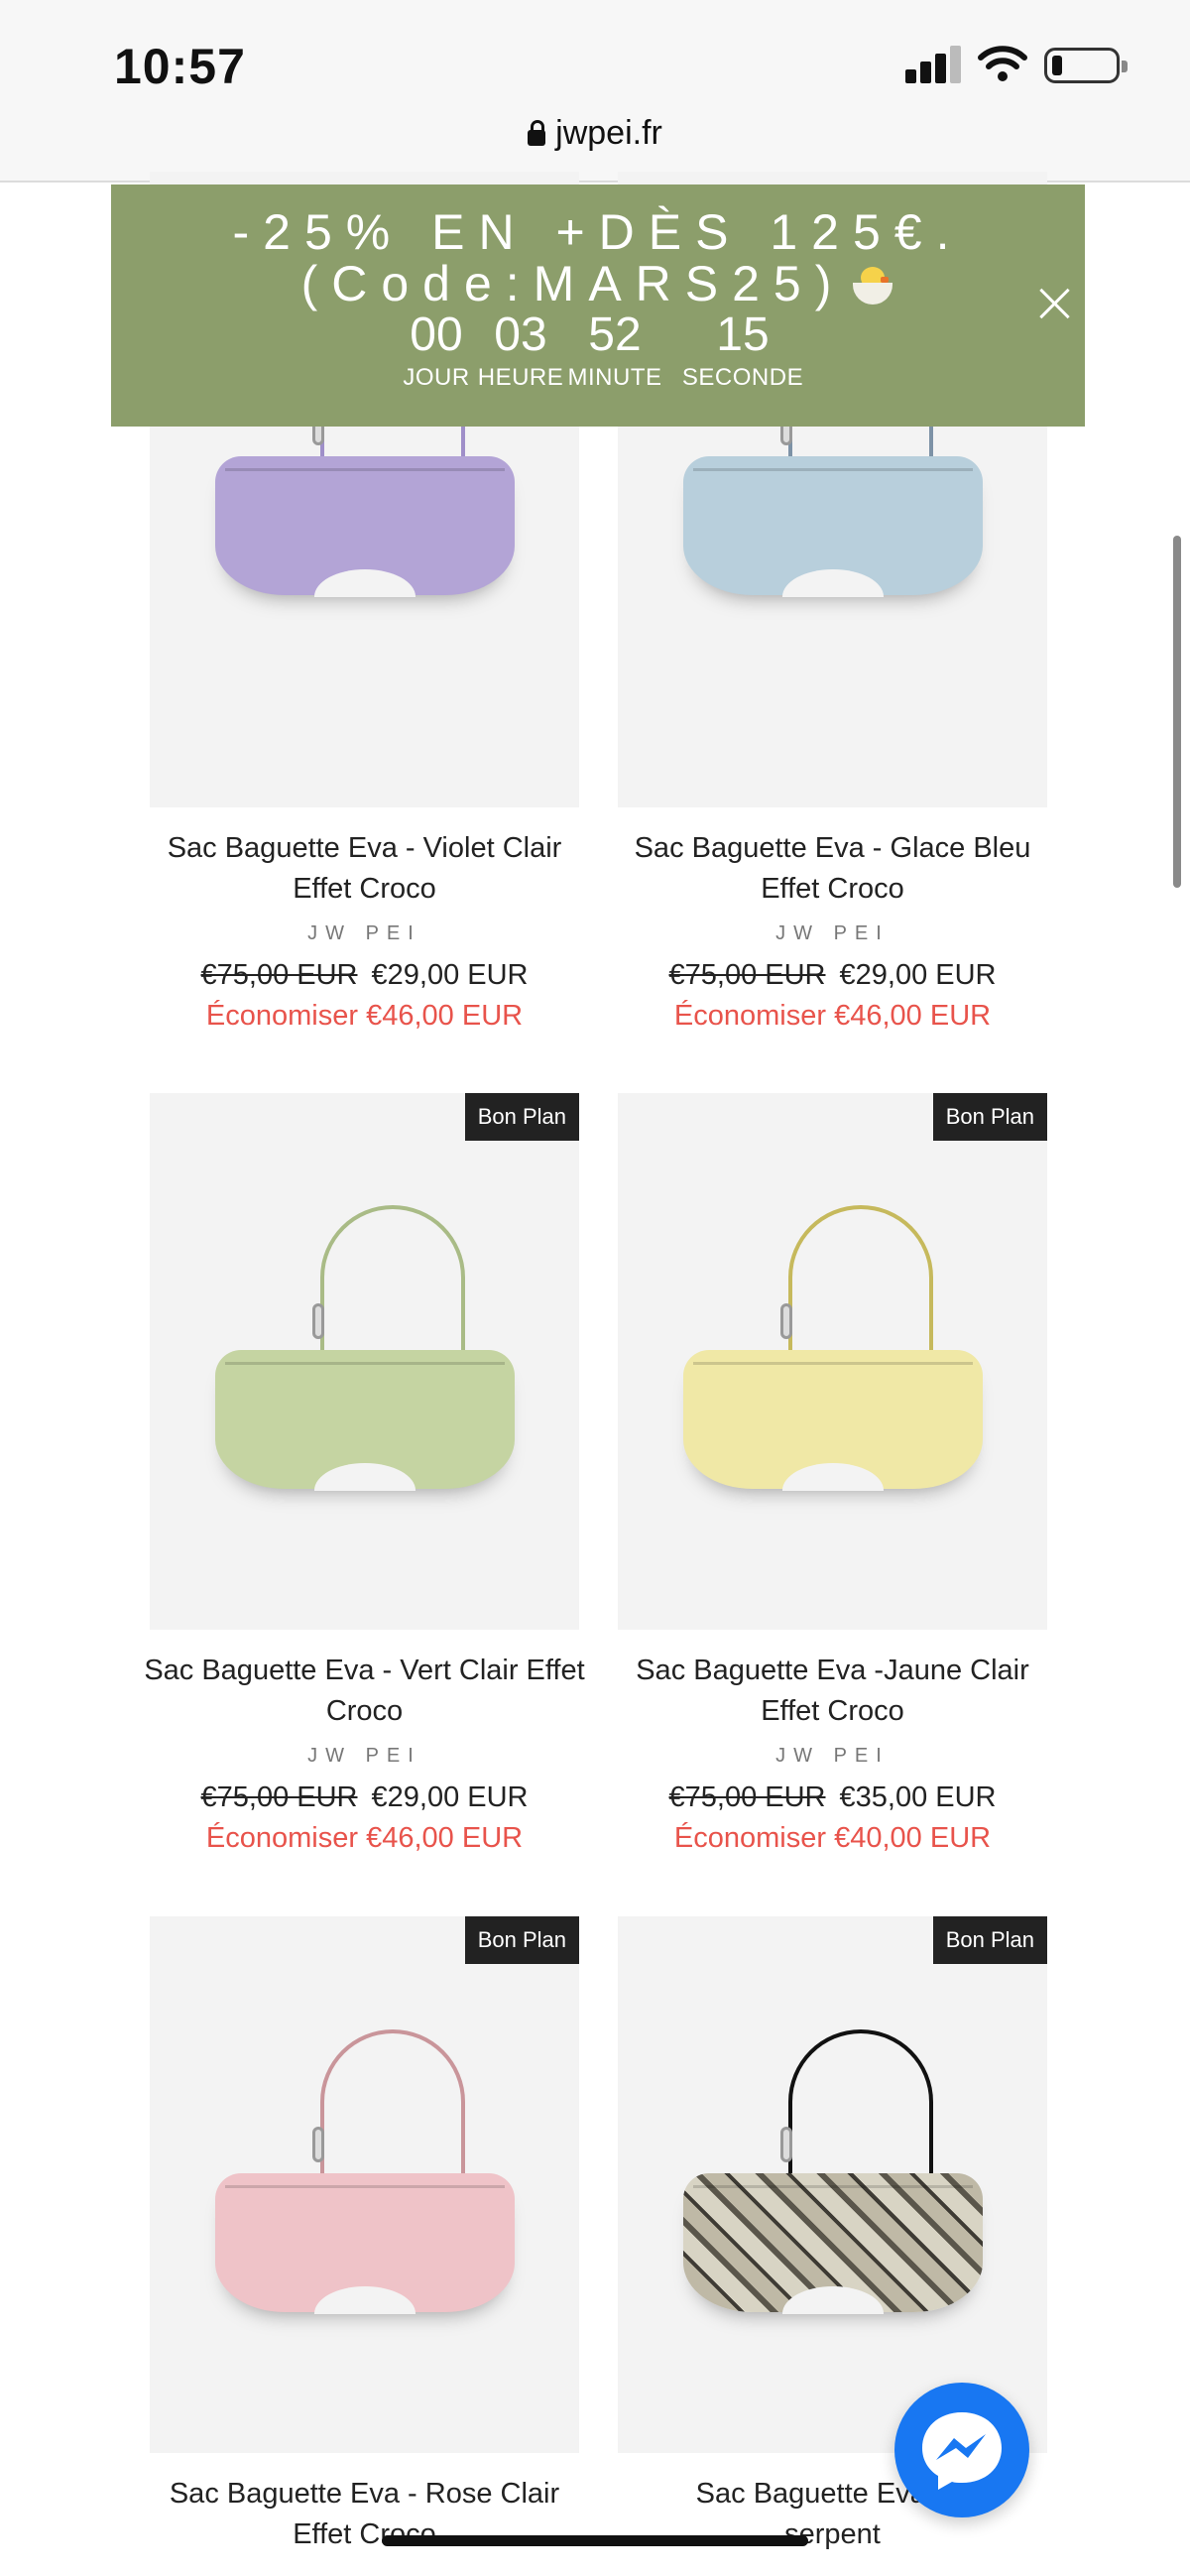 Image resolution: width=1190 pixels, height=2576 pixels. I want to click on countdown-seconds: 15 SECONDE, so click(742, 350).